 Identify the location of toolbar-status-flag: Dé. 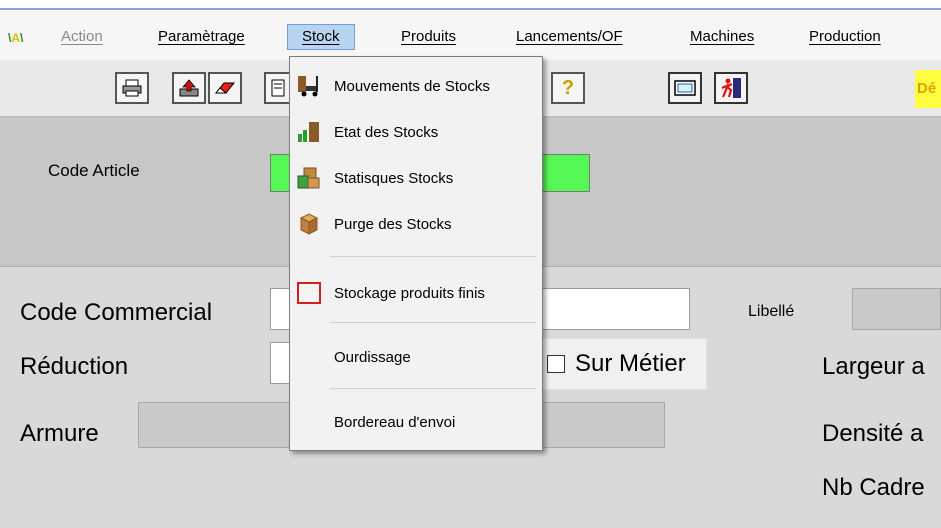
(928, 89).